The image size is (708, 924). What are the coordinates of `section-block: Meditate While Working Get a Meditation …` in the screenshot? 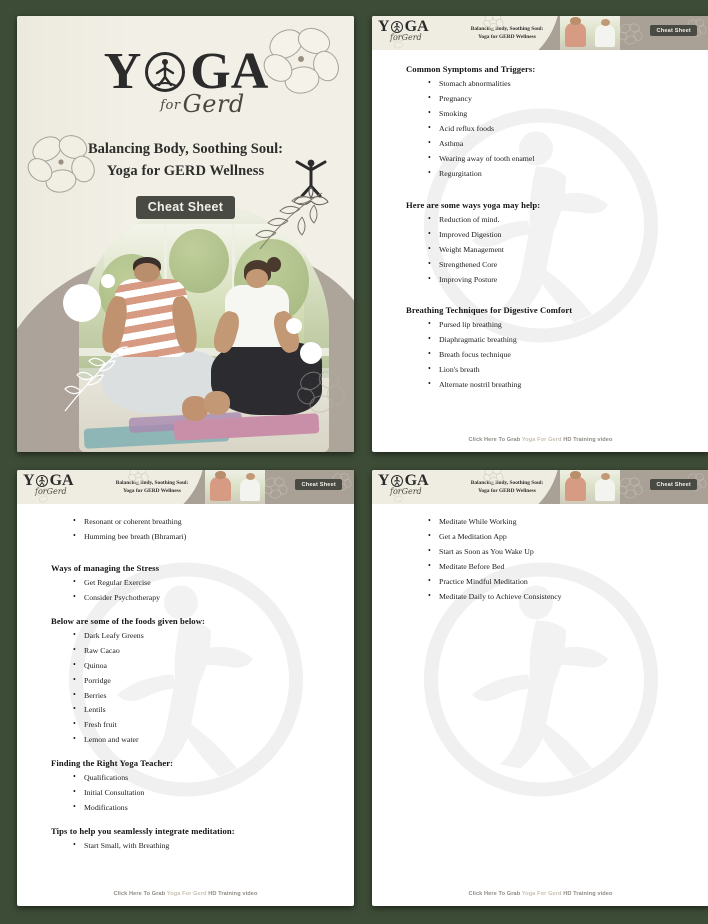 It's located at (542, 559).